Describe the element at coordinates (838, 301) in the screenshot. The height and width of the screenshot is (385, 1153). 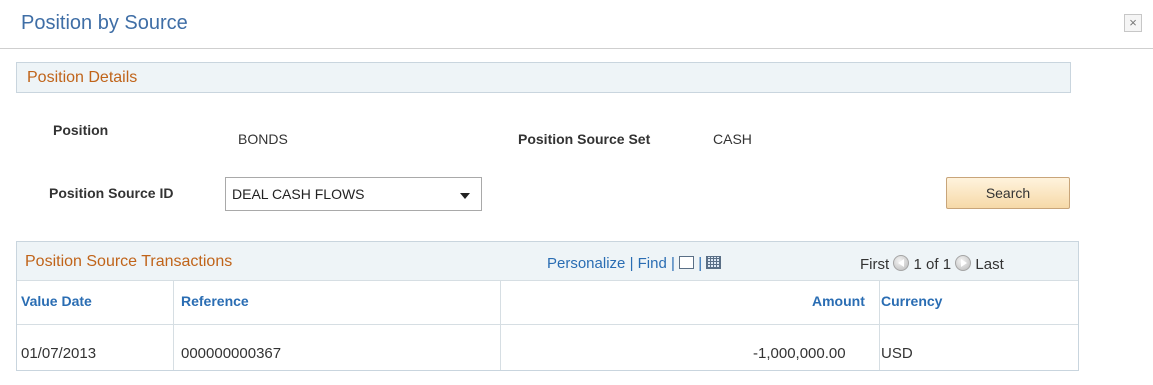
I see `column-amount: Amount` at that location.